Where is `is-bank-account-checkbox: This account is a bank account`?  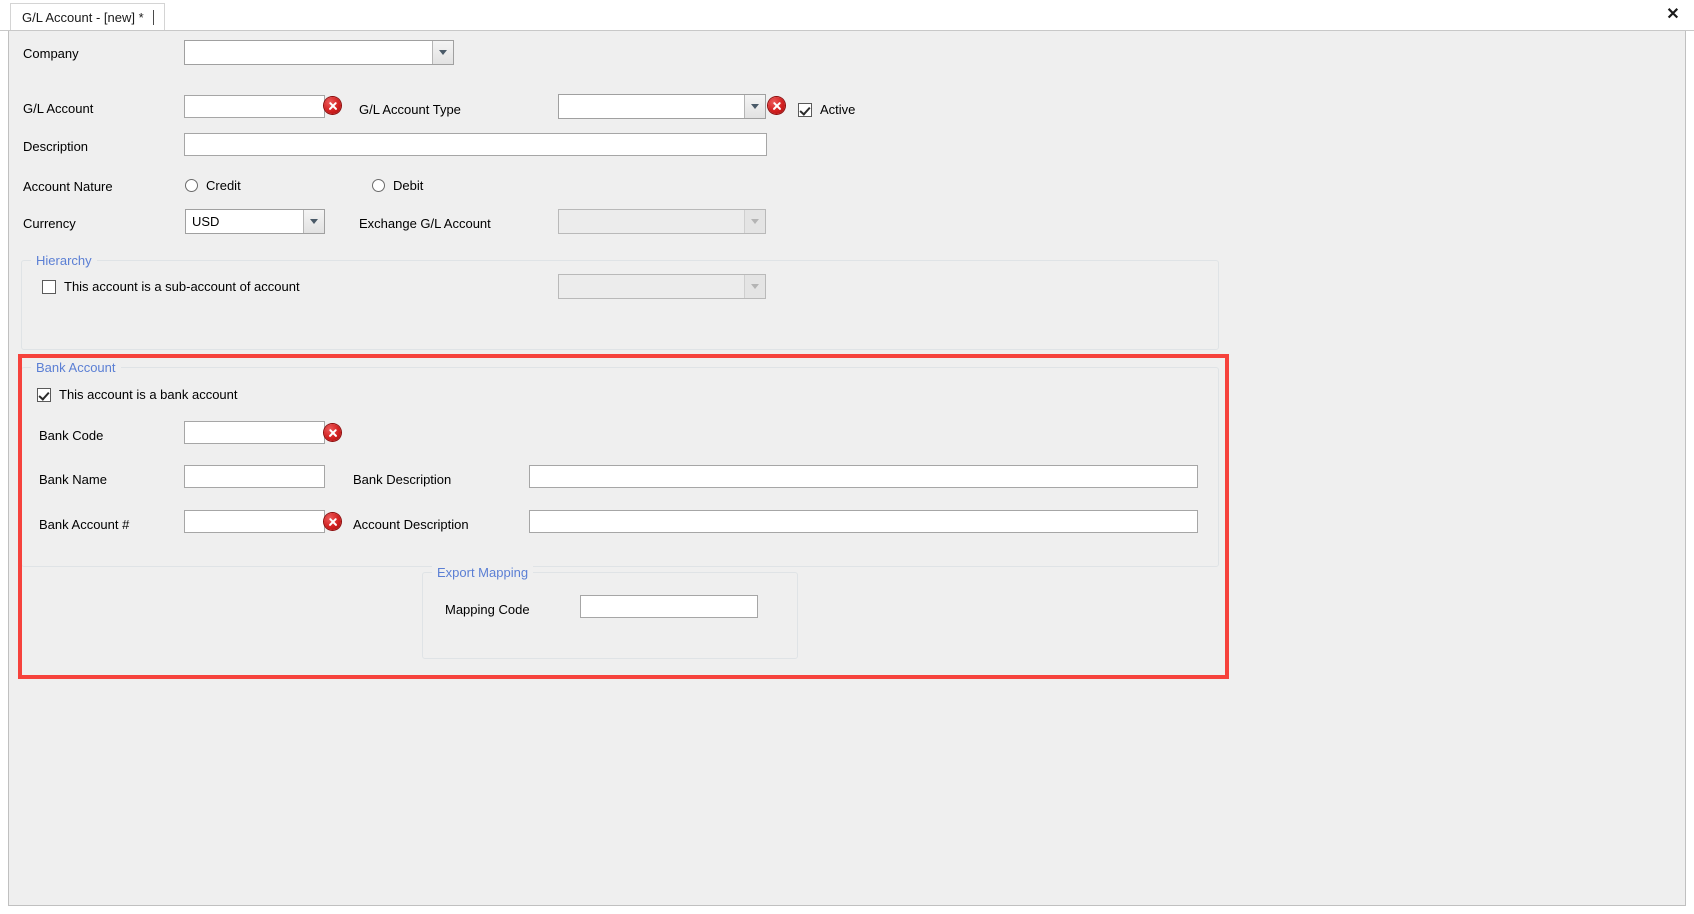 is-bank-account-checkbox: This account is a bank account is located at coordinates (137, 394).